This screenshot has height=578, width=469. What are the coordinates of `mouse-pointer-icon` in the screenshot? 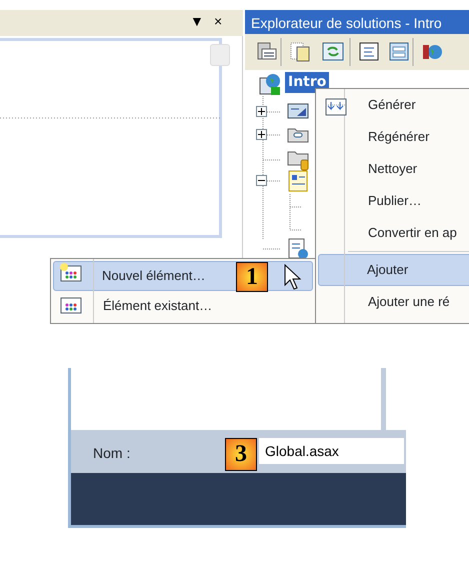 It's located at (293, 278).